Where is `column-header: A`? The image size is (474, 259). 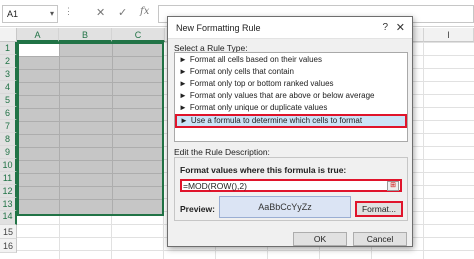 column-header: A is located at coordinates (38, 35).